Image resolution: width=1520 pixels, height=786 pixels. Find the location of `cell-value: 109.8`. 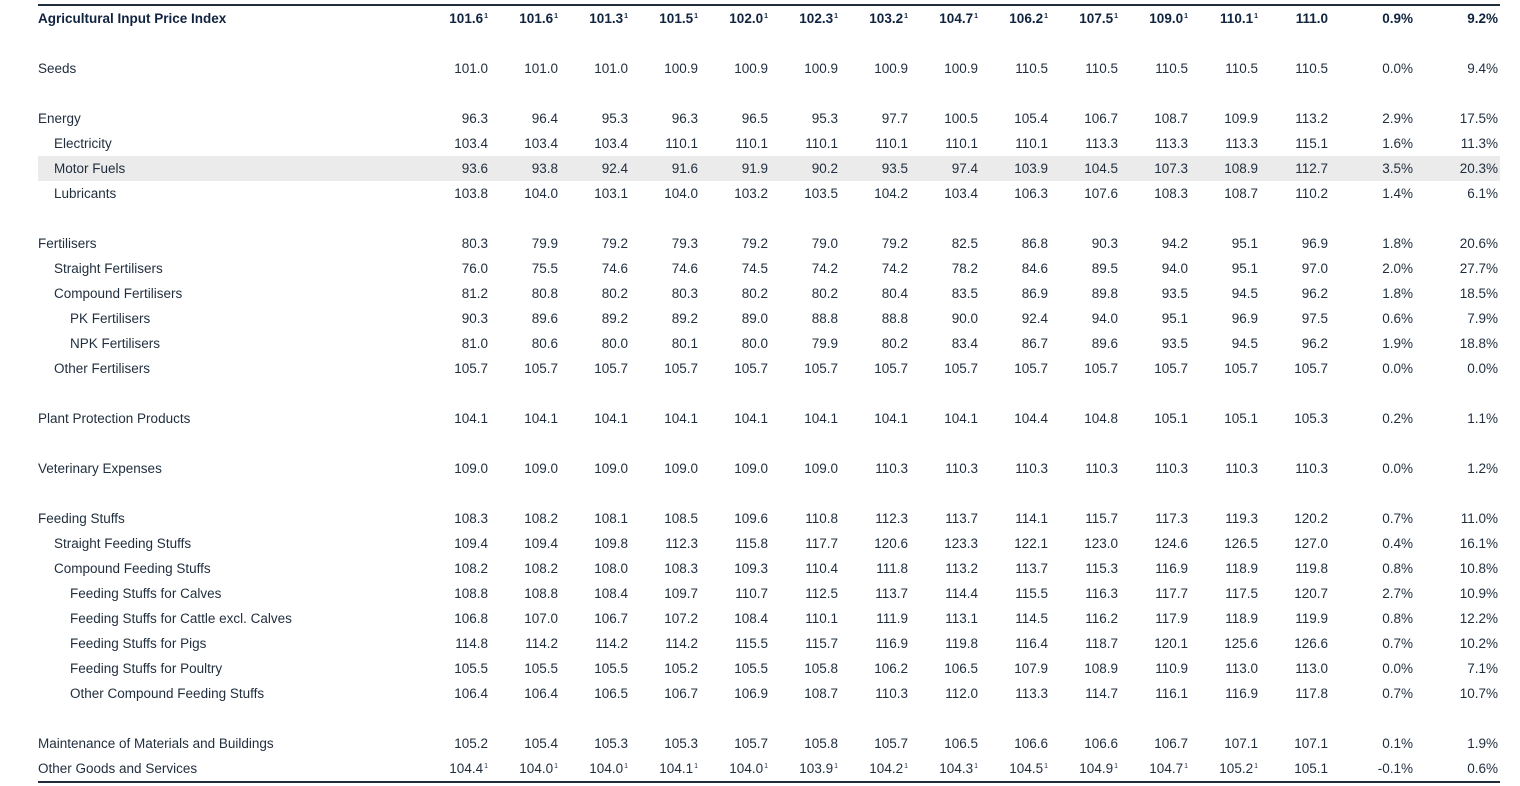

cell-value: 109.8 is located at coordinates (611, 543).